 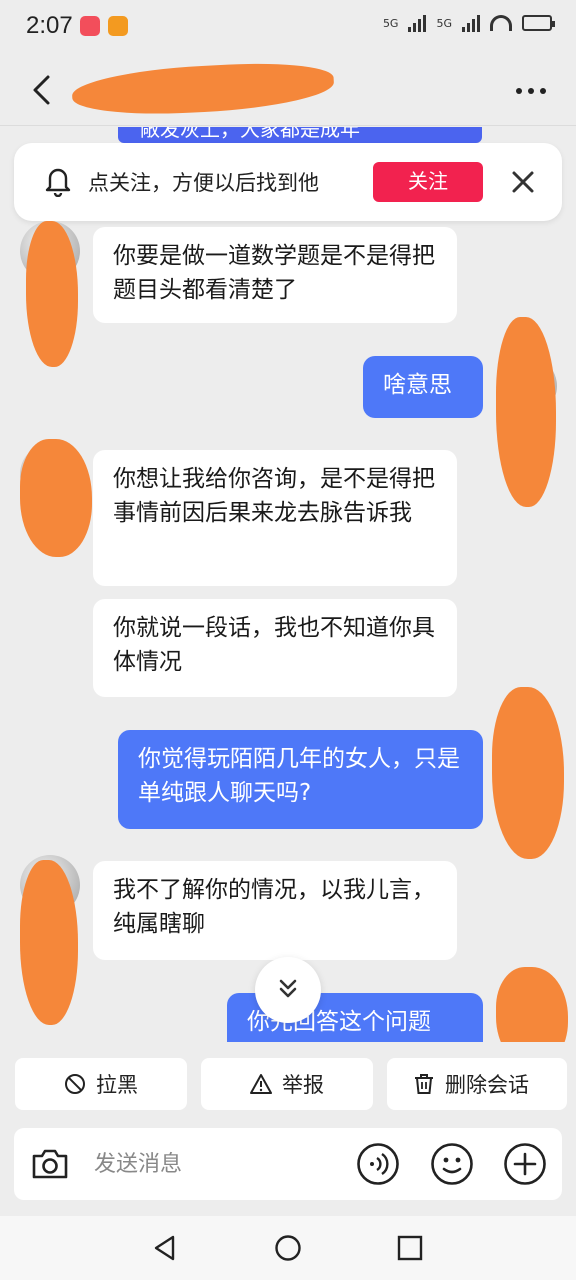 What do you see at coordinates (288, 27) in the screenshot?
I see `status-bar: 2:07 5G 5G` at bounding box center [288, 27].